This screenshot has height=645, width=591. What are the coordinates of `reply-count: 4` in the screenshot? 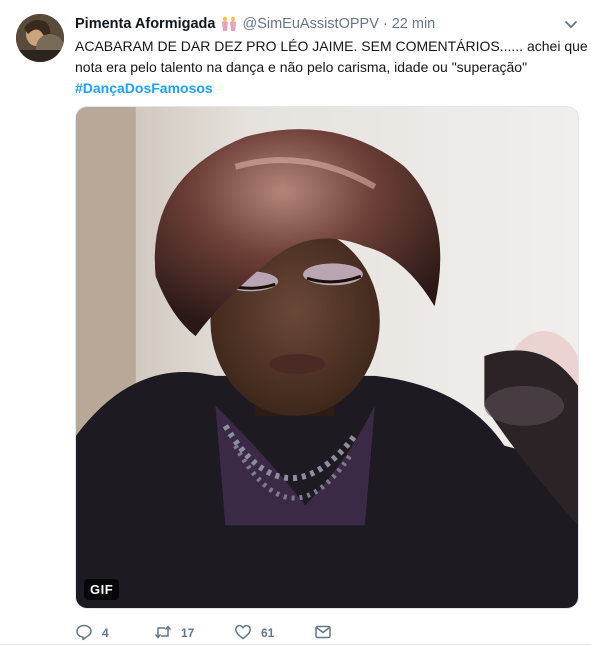 It's located at (105, 633).